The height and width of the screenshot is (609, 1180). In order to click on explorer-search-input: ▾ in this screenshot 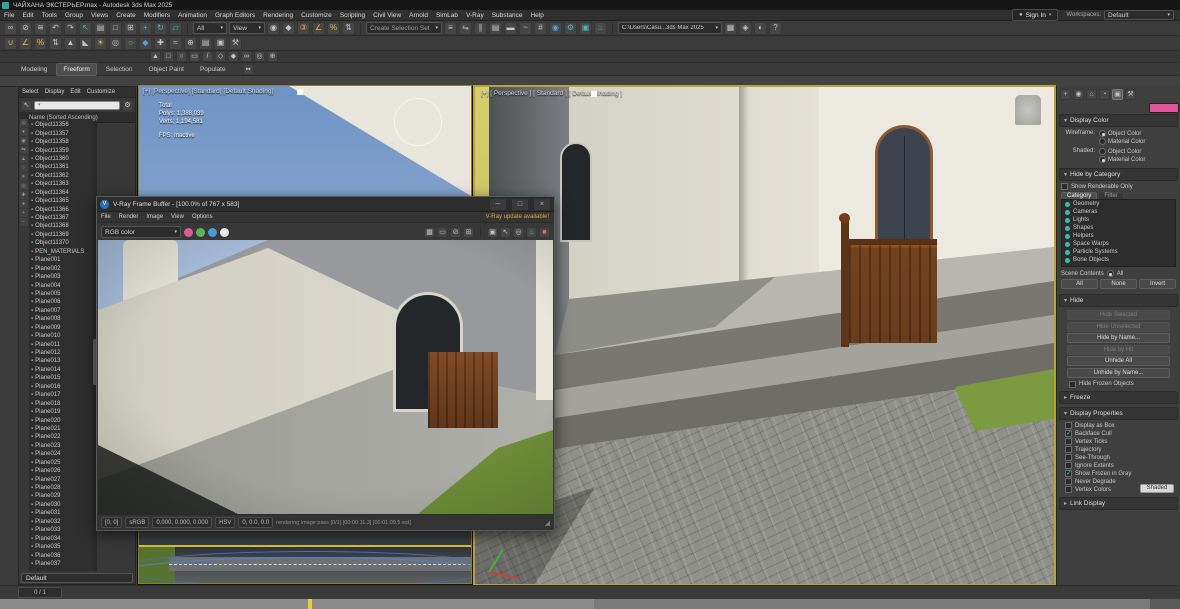, I will do `click(77, 105)`.